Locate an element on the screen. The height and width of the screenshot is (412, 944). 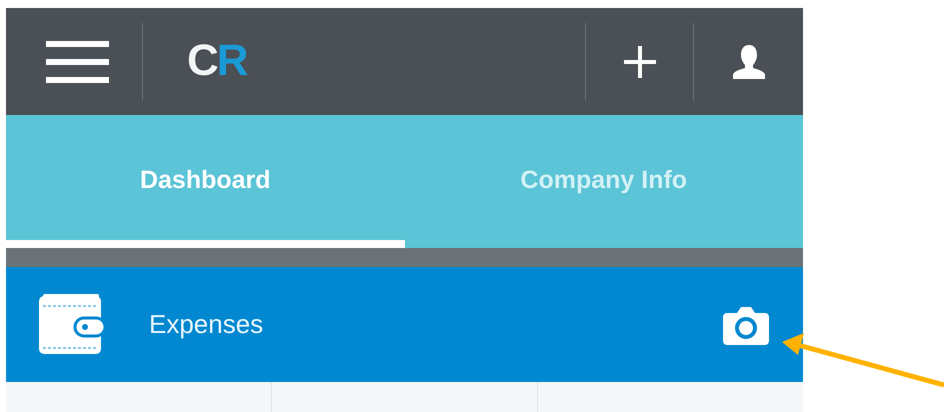
camera-button is located at coordinates (746, 324).